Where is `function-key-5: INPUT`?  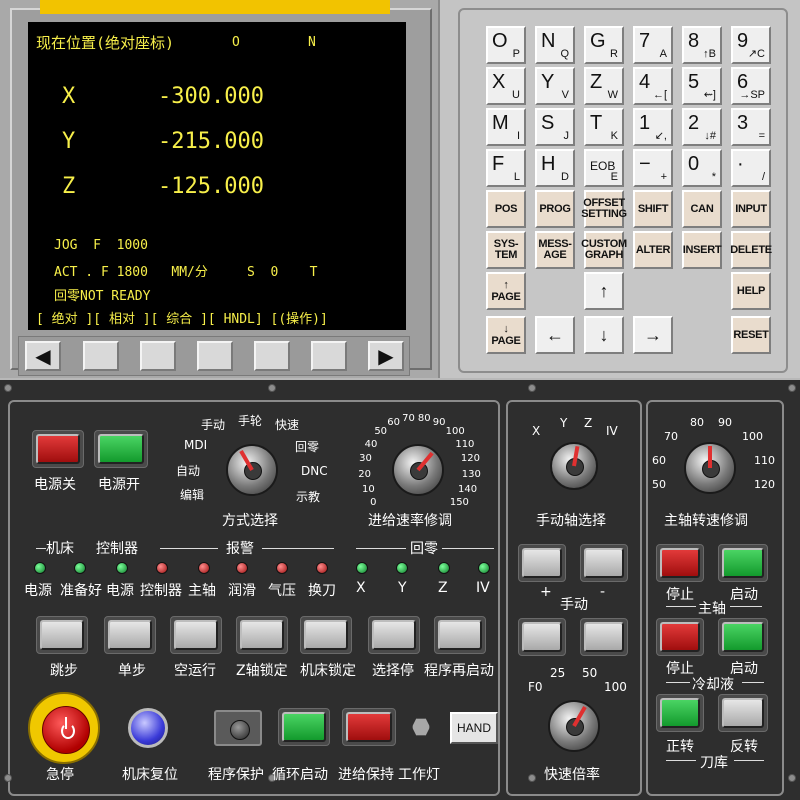 function-key-5: INPUT is located at coordinates (751, 209).